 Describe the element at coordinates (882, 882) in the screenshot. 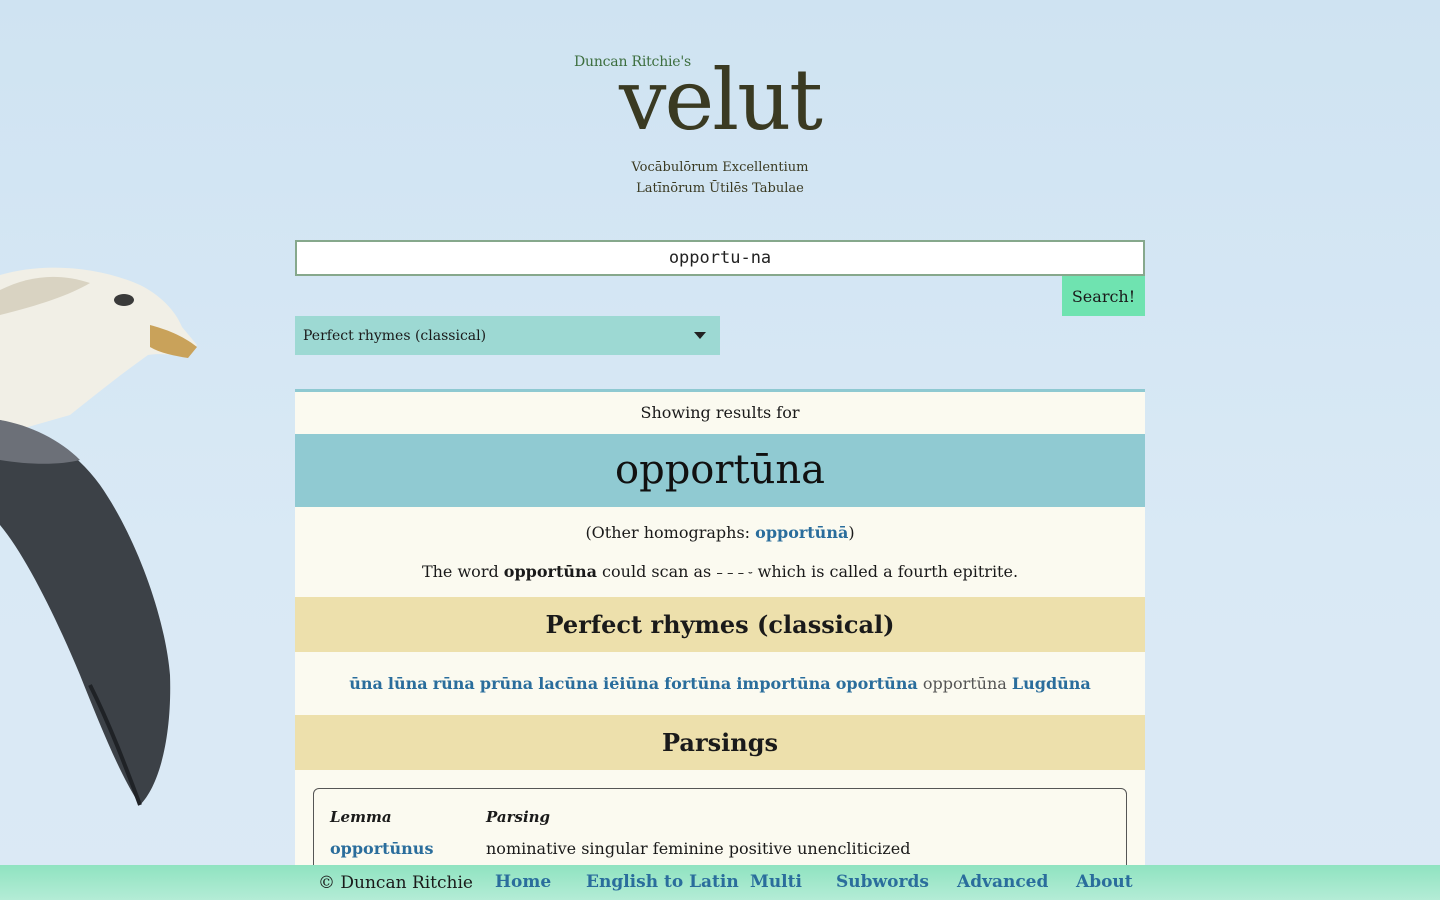

I see `nav-subwords: Subwords` at that location.